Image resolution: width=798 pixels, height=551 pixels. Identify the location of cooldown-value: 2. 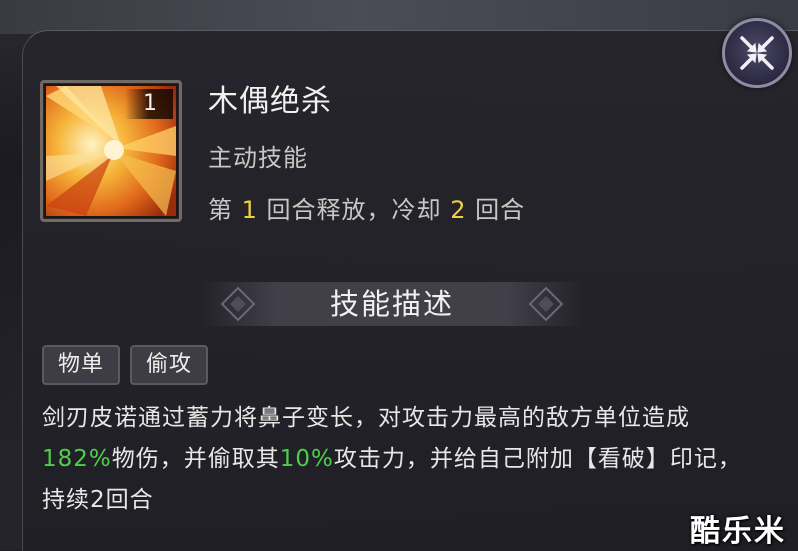
(458, 210).